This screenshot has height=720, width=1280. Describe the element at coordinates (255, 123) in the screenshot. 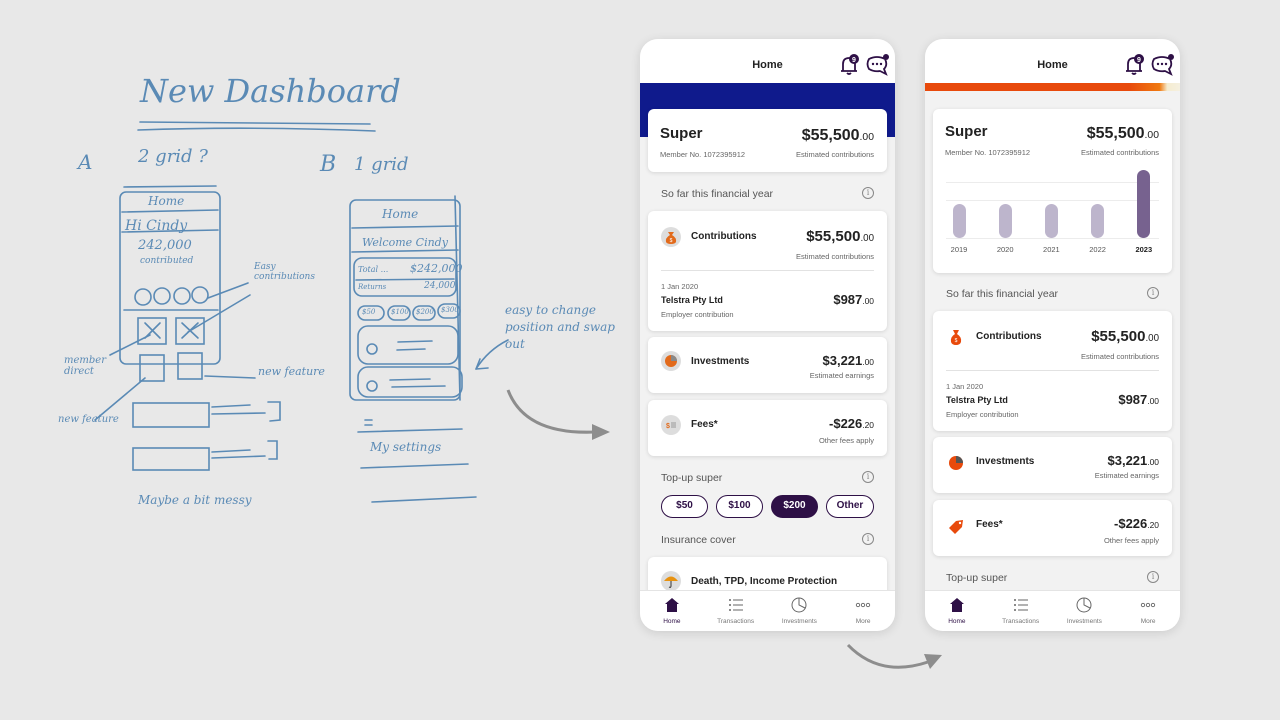

I see `title-underline` at that location.